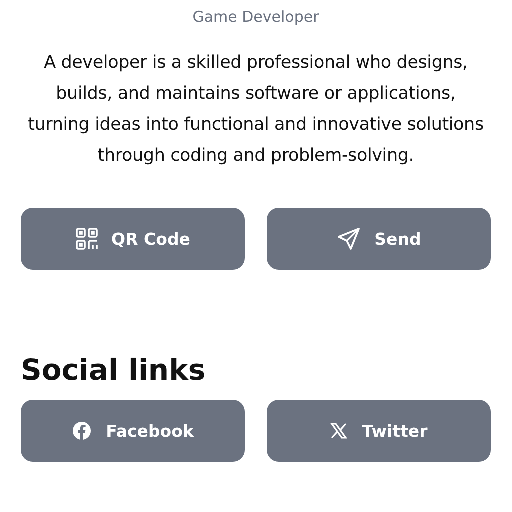 This screenshot has height=512, width=512. What do you see at coordinates (339, 431) in the screenshot?
I see `x-logo-icon` at bounding box center [339, 431].